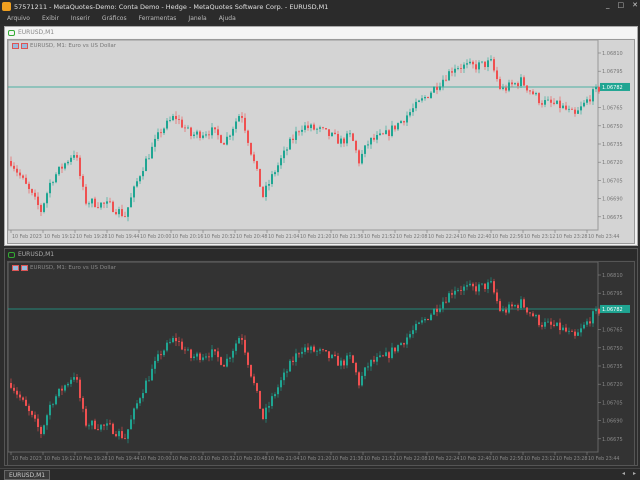 The image size is (640, 480). Describe the element at coordinates (634, 473) in the screenshot. I see `scroll-right-icon: ▸` at that location.